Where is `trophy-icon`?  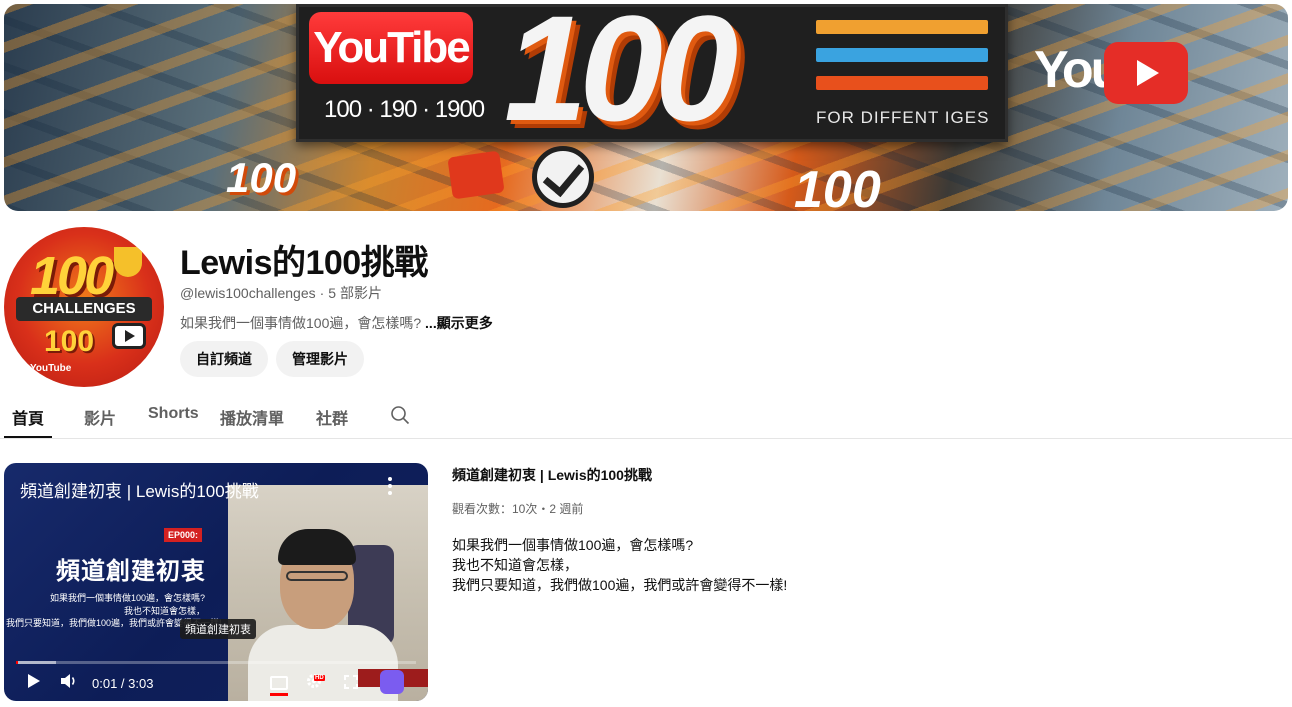 trophy-icon is located at coordinates (128, 262).